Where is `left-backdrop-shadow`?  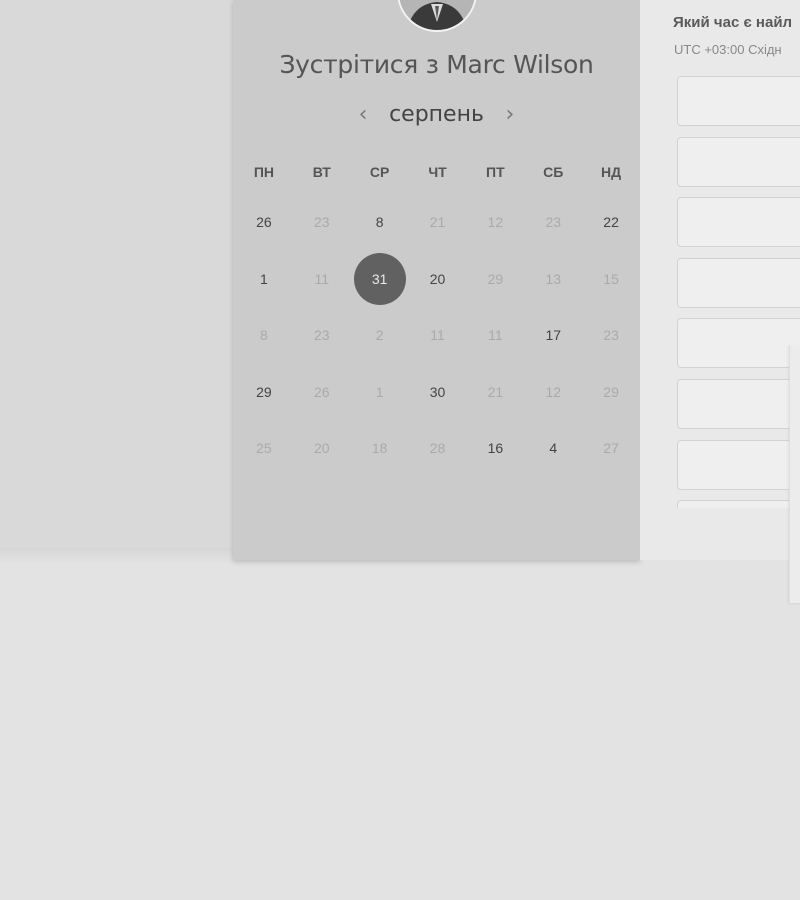
left-backdrop-shadow is located at coordinates (117, 556).